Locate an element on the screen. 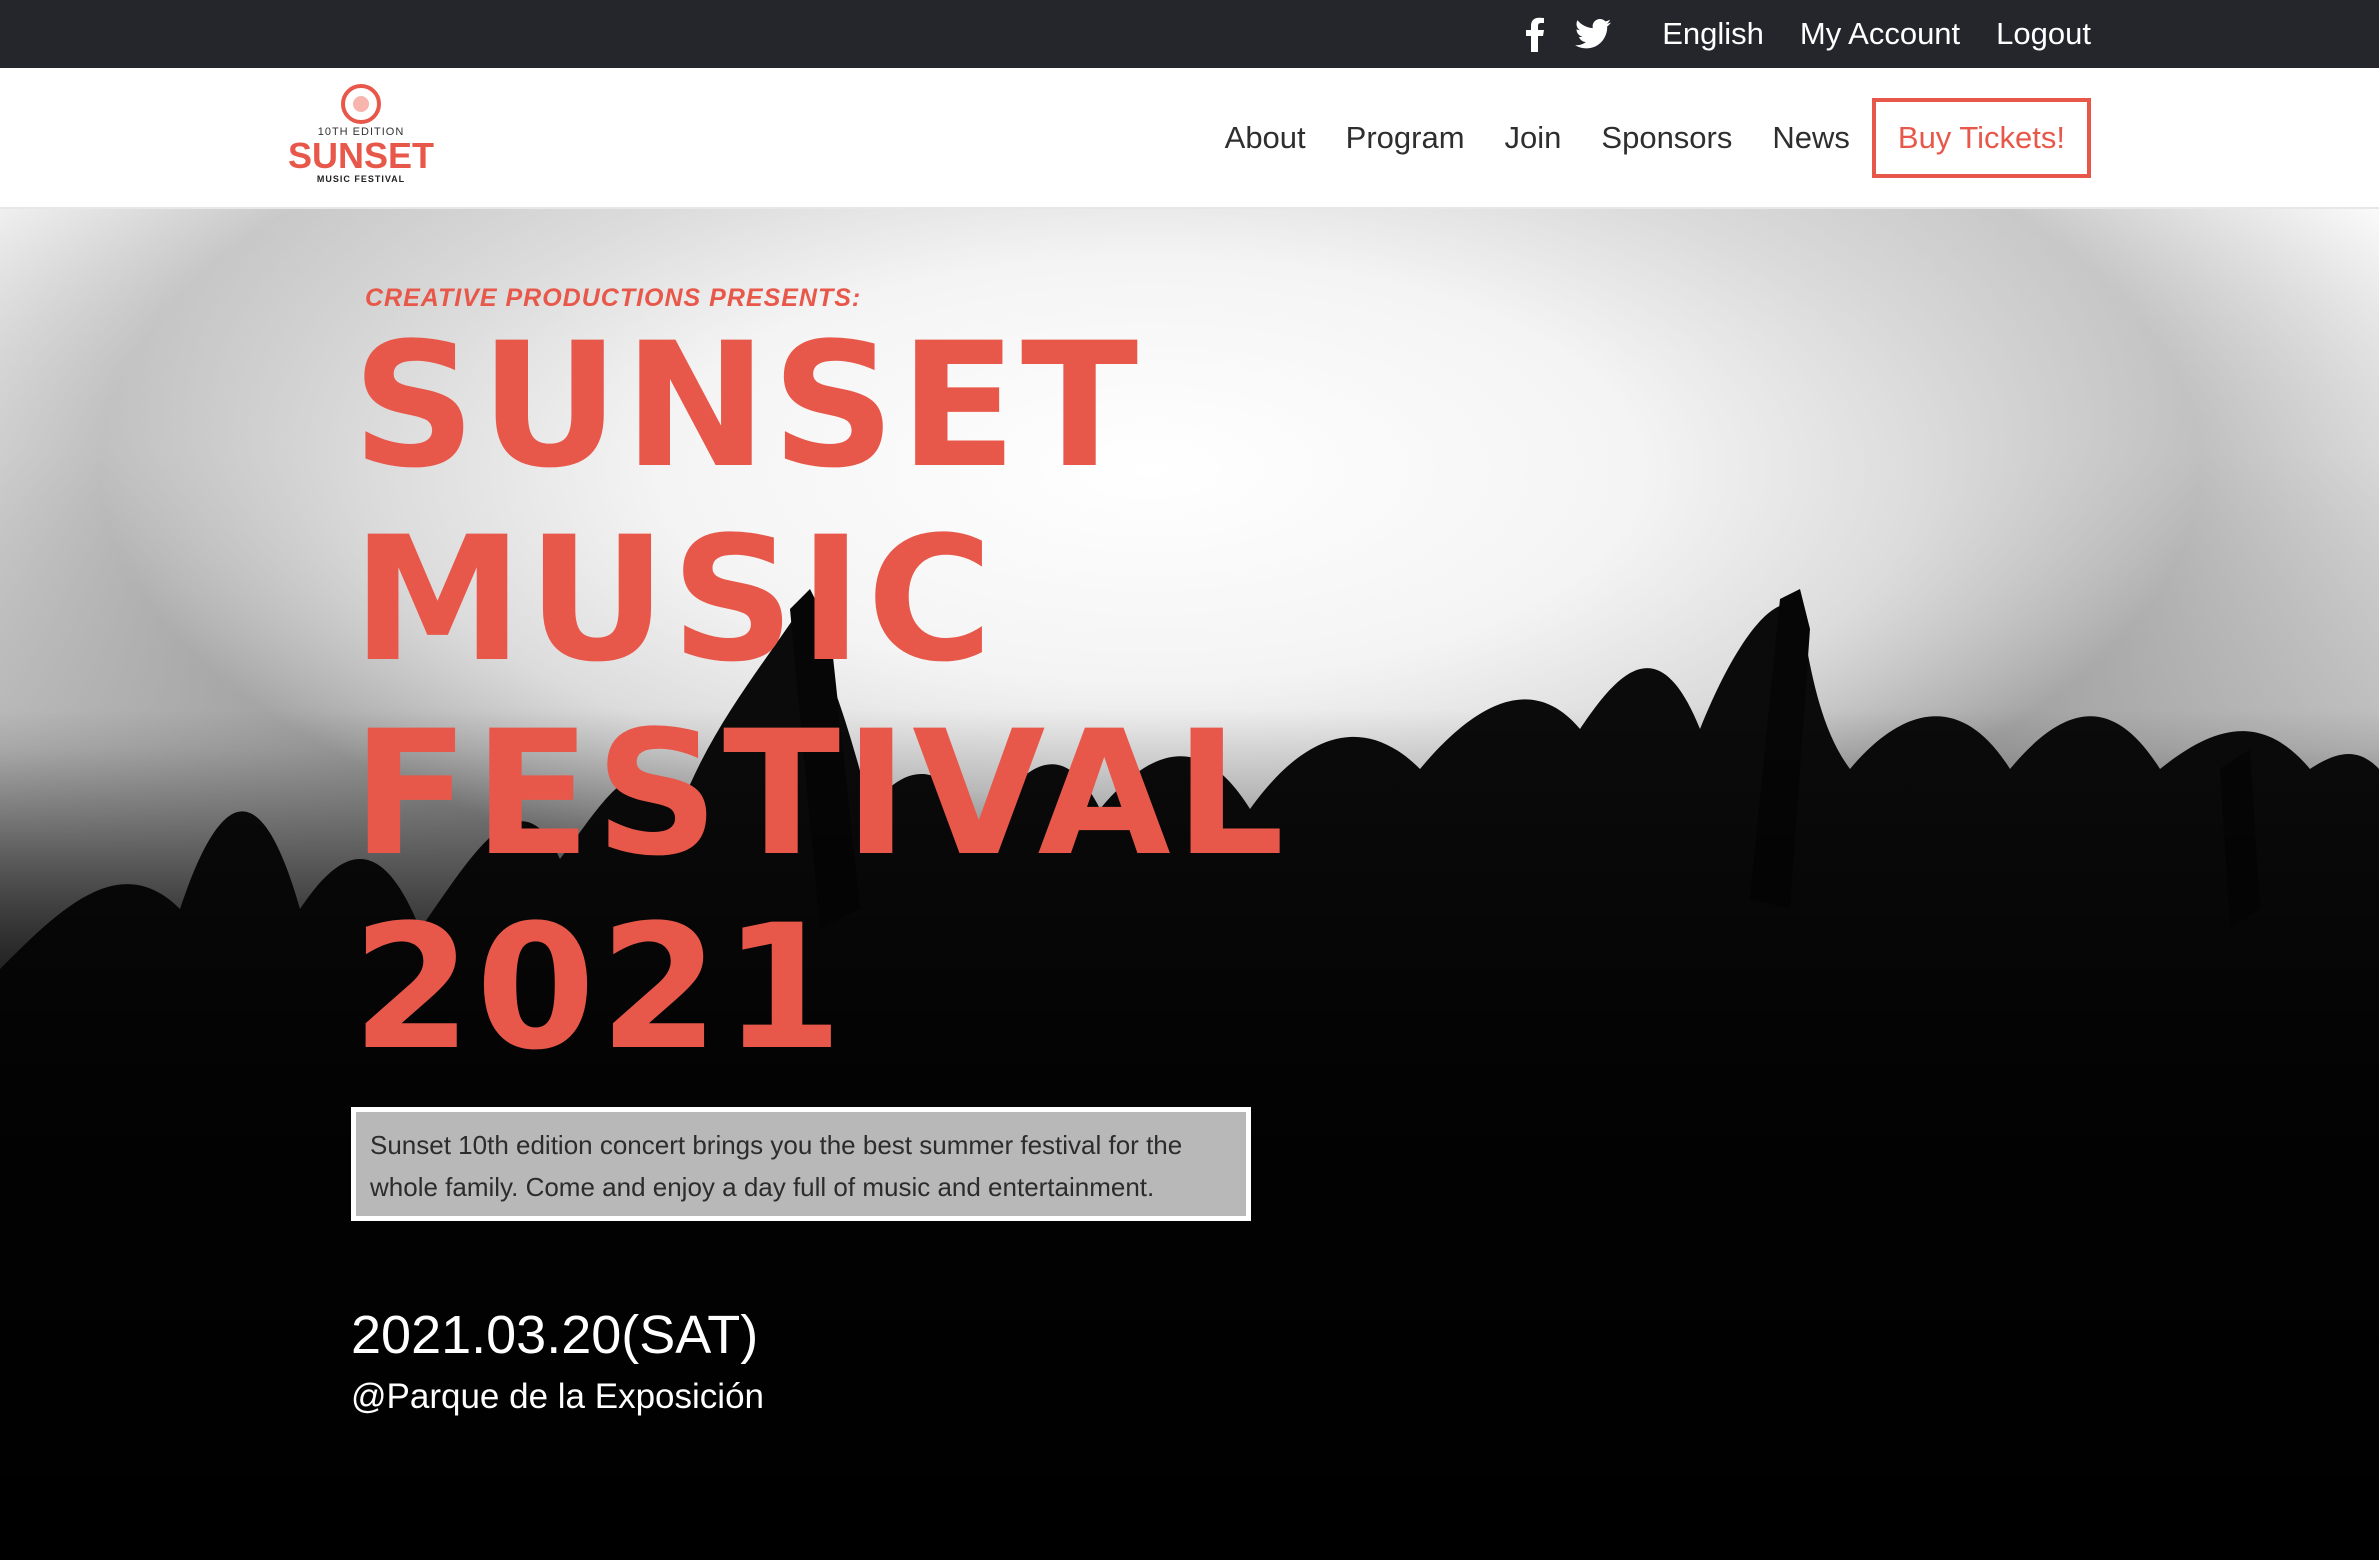 This screenshot has width=2379, height=1560. logo-circle-icon is located at coordinates (361, 104).